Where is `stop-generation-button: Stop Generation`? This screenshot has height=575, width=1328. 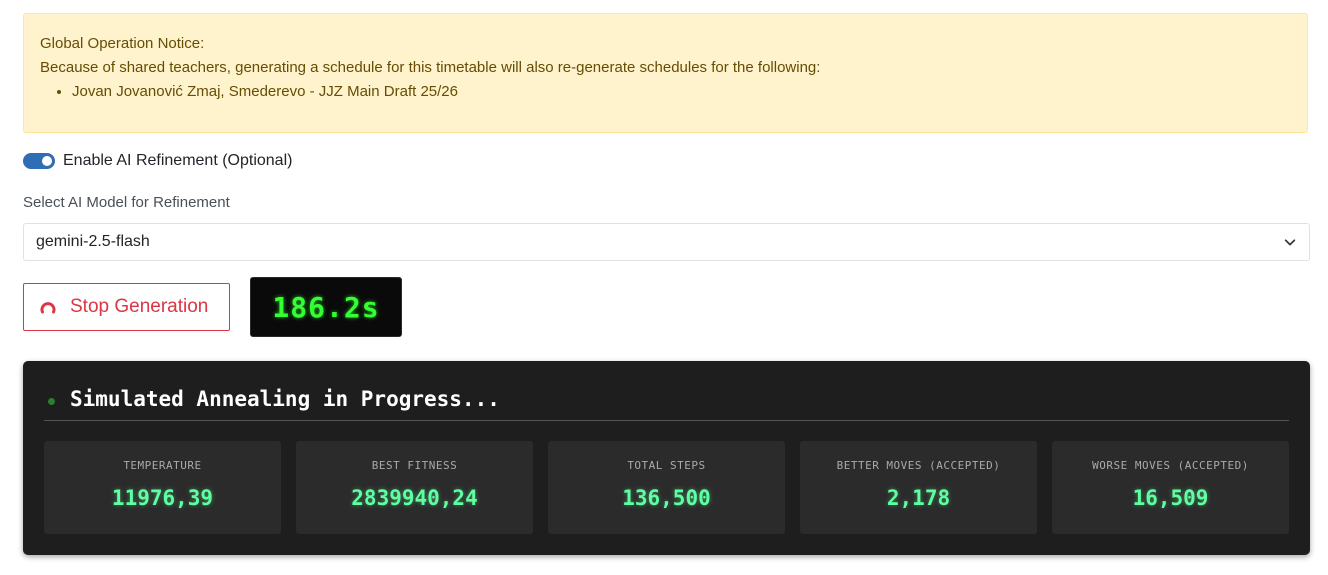 stop-generation-button: Stop Generation is located at coordinates (126, 307).